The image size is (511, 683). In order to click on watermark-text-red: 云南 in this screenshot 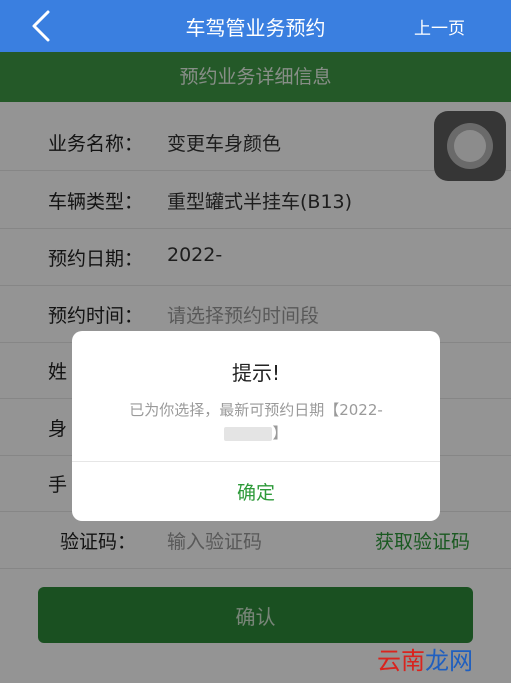, I will do `click(401, 661)`.